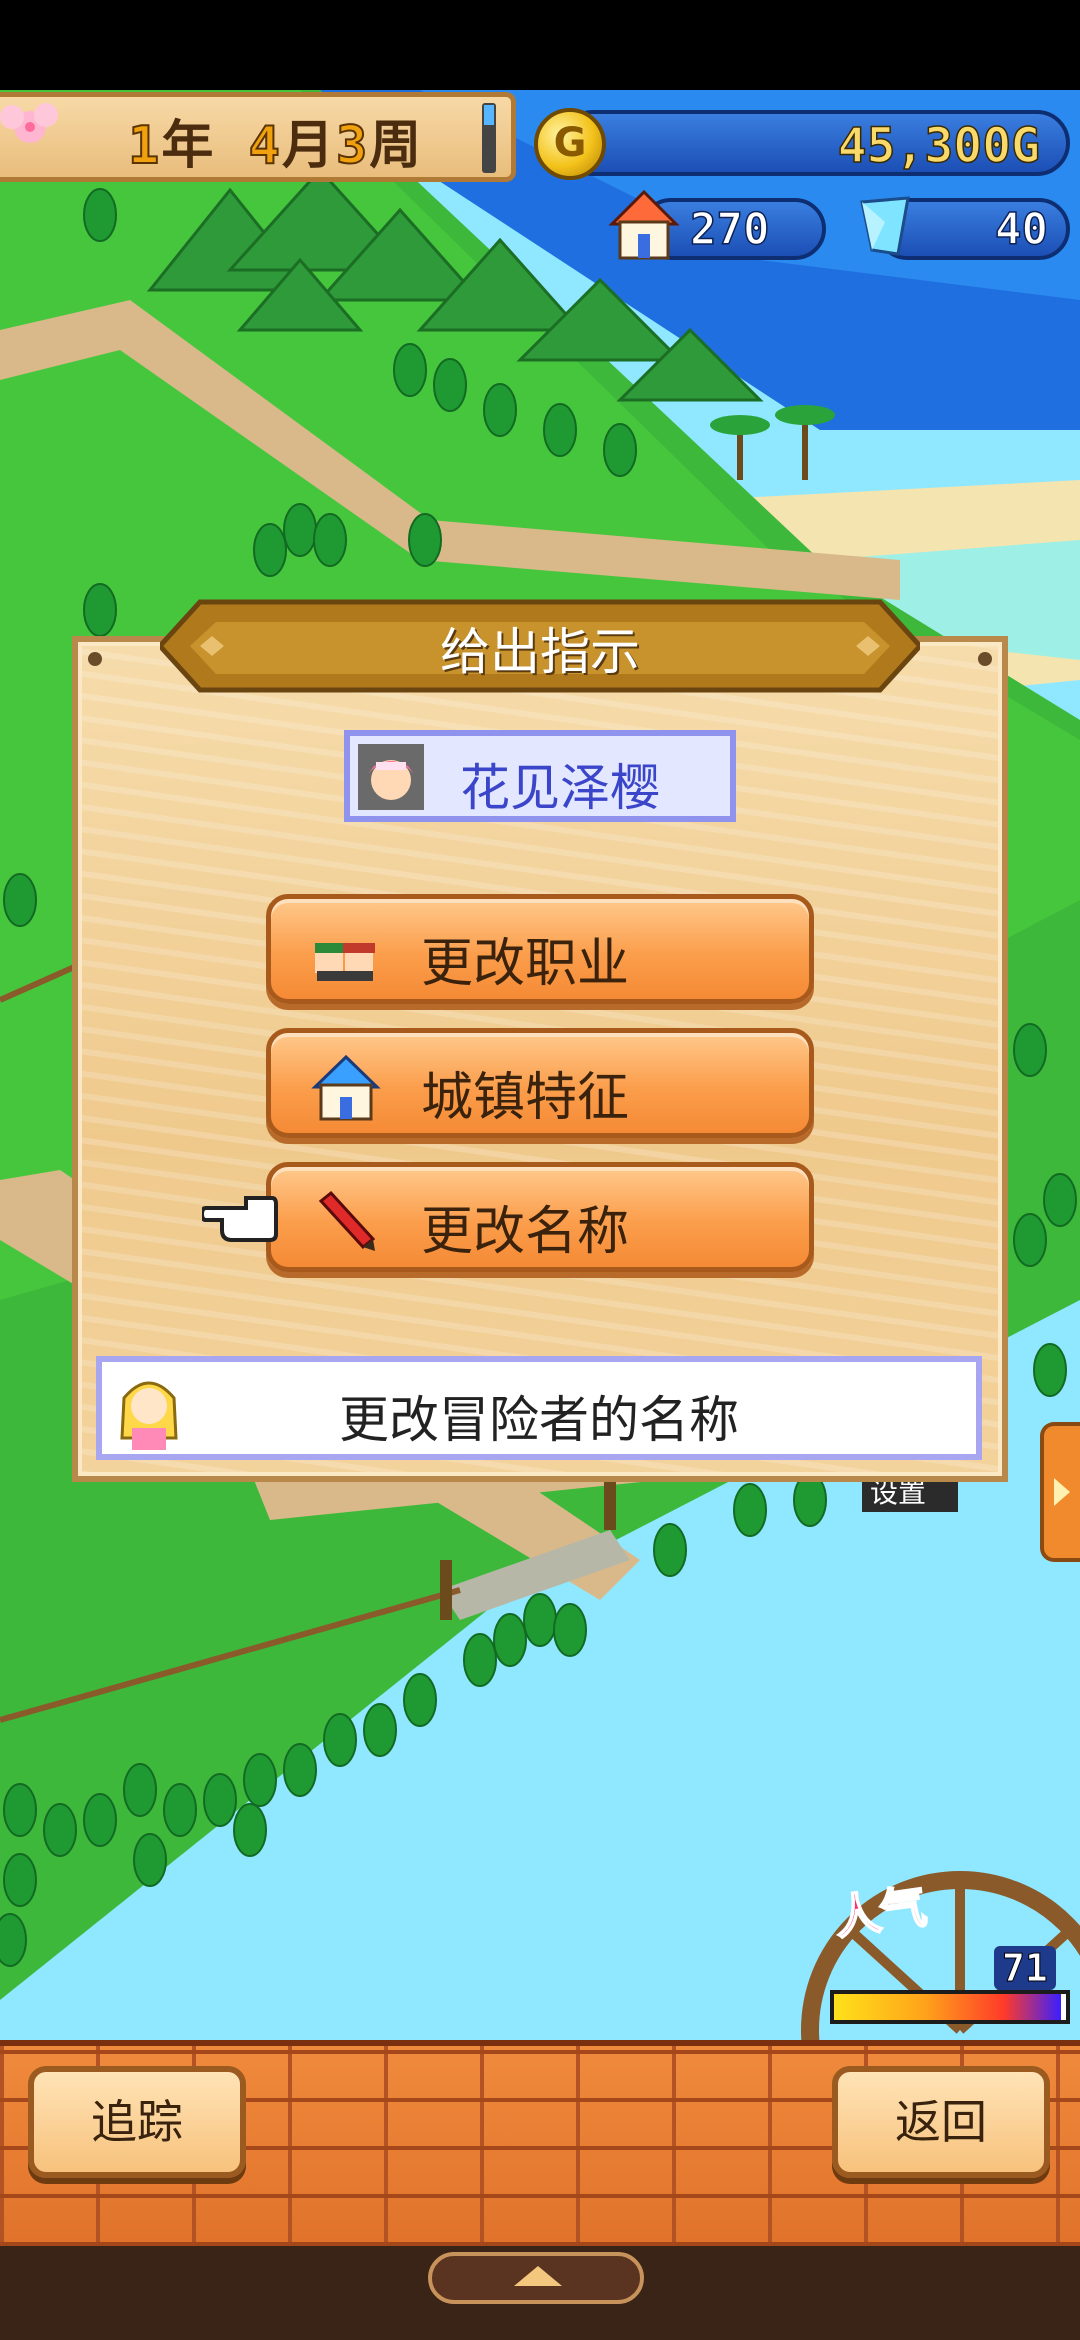 This screenshot has height=2340, width=1080. I want to click on date-panel: 1年 4月3周, so click(258, 137).